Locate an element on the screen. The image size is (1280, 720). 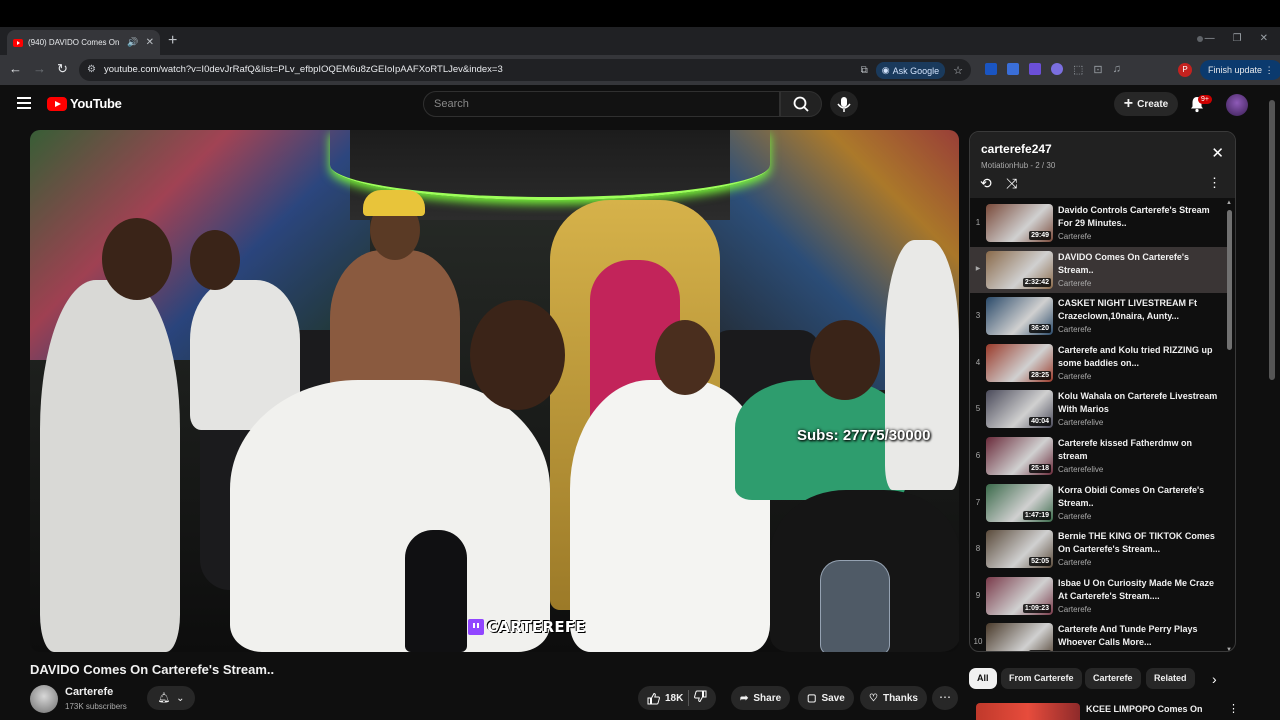
hamburger-menu-icon is located at coordinates (24, 104).